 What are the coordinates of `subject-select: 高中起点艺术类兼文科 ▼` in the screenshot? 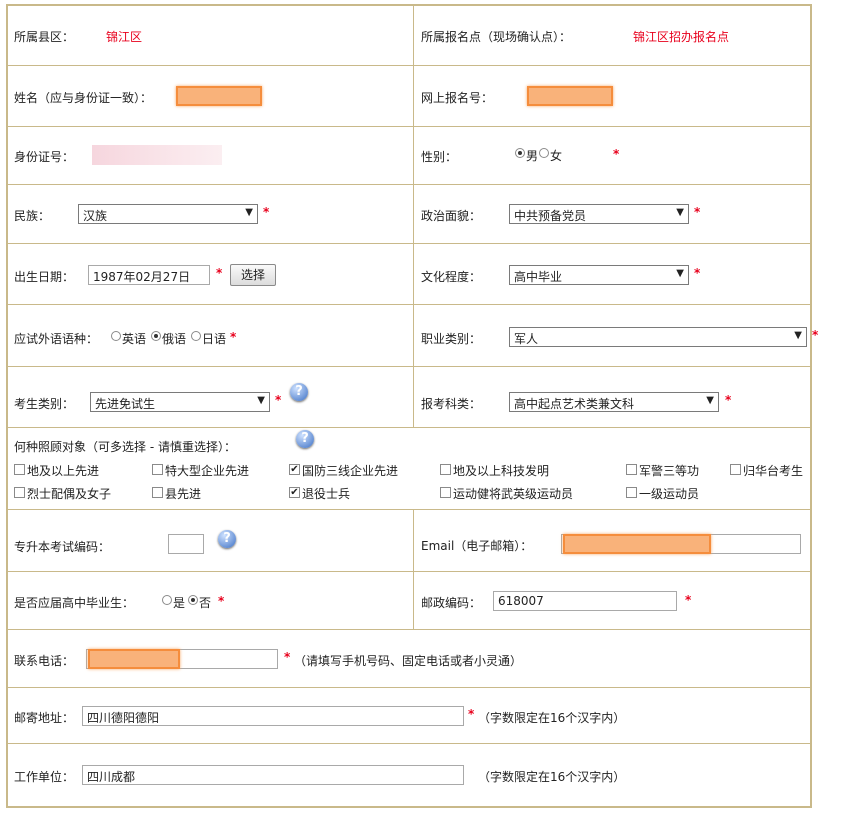 It's located at (614, 402).